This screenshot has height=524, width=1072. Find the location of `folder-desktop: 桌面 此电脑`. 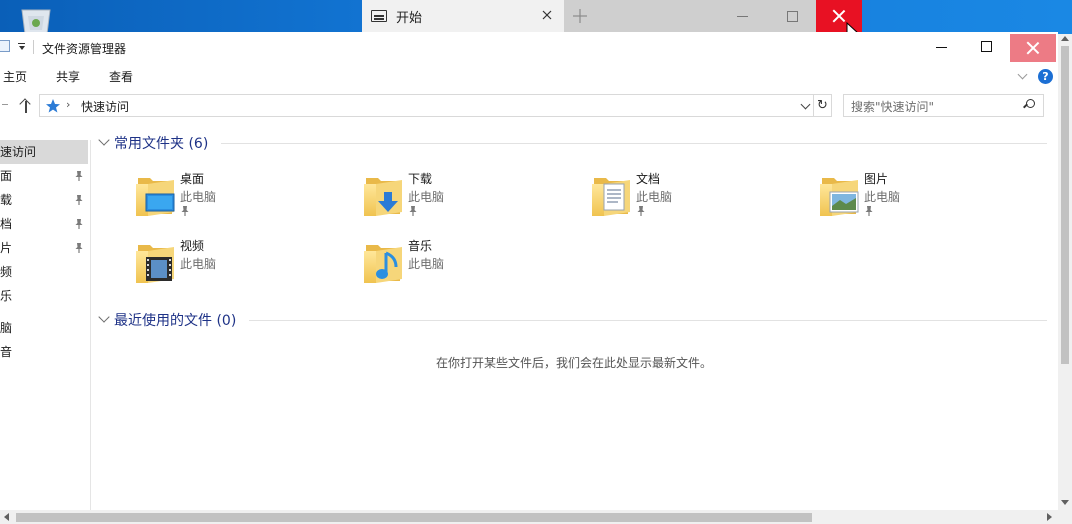

folder-desktop: 桌面 此电脑 is located at coordinates (239, 198).